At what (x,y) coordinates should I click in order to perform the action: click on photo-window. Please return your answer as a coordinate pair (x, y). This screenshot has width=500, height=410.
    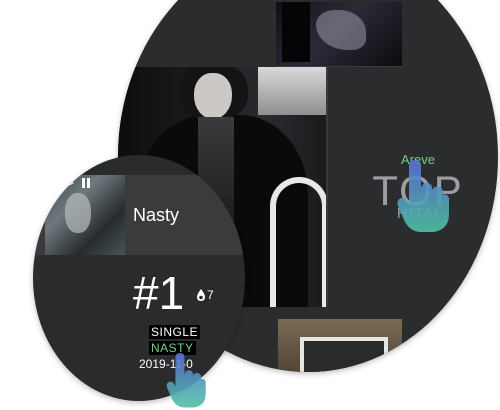
    Looking at the image, I should click on (293, 91).